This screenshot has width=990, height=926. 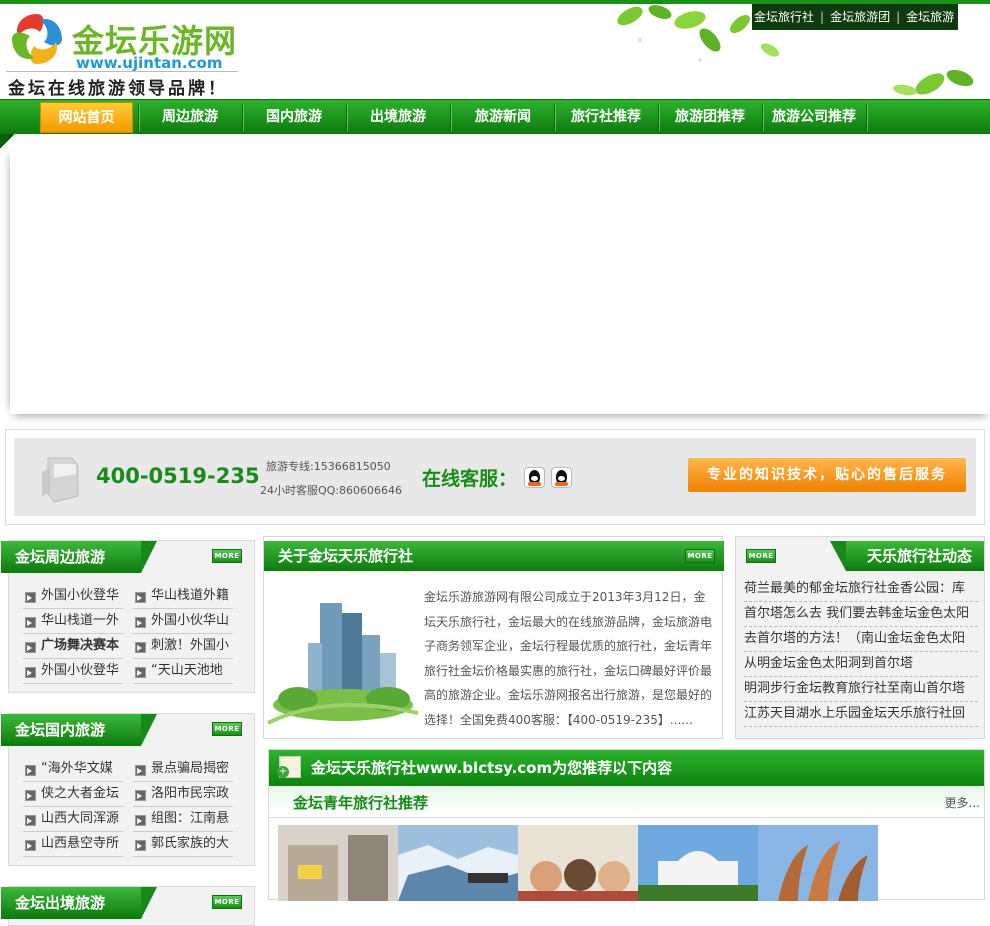 I want to click on travel-hotline: 旅游专线:15366815050, so click(x=328, y=466).